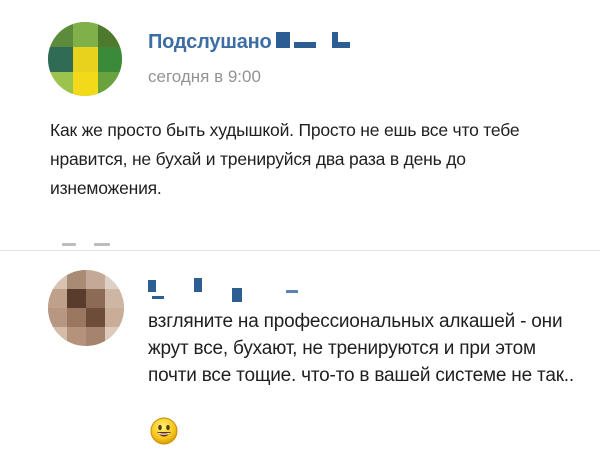 This screenshot has height=451, width=600. What do you see at coordinates (300, 247) in the screenshot?
I see `divider` at bounding box center [300, 247].